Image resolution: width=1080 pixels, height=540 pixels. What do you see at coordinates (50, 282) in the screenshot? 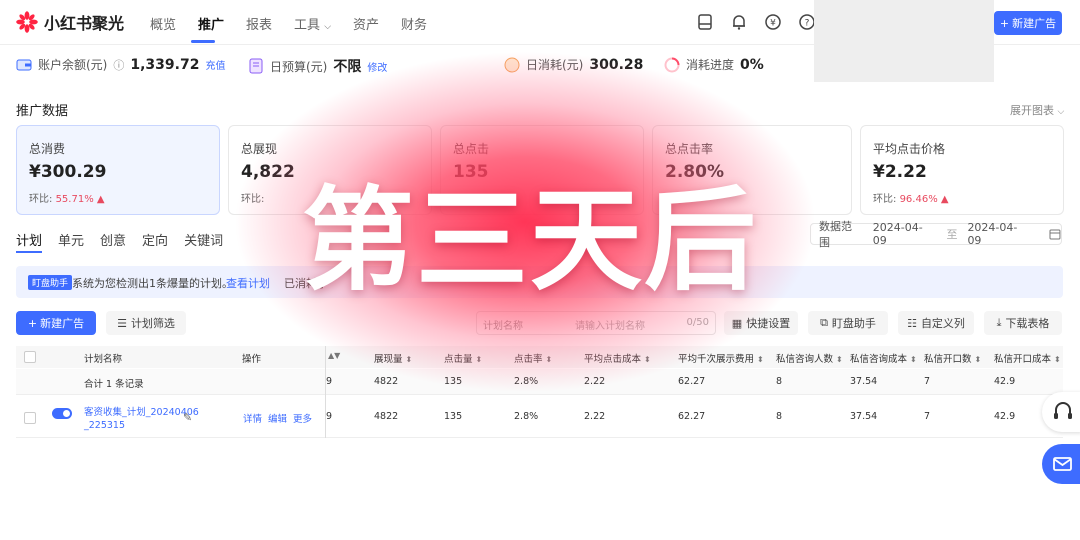
I see `notice-badge: 盯盘助手` at bounding box center [50, 282].